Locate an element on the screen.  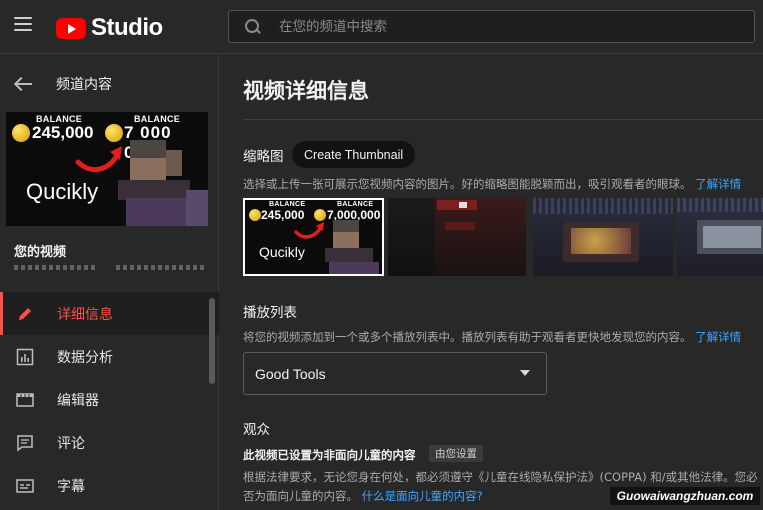
site-watermark: Guowaiwangzhuan.com is located at coordinates (685, 496).